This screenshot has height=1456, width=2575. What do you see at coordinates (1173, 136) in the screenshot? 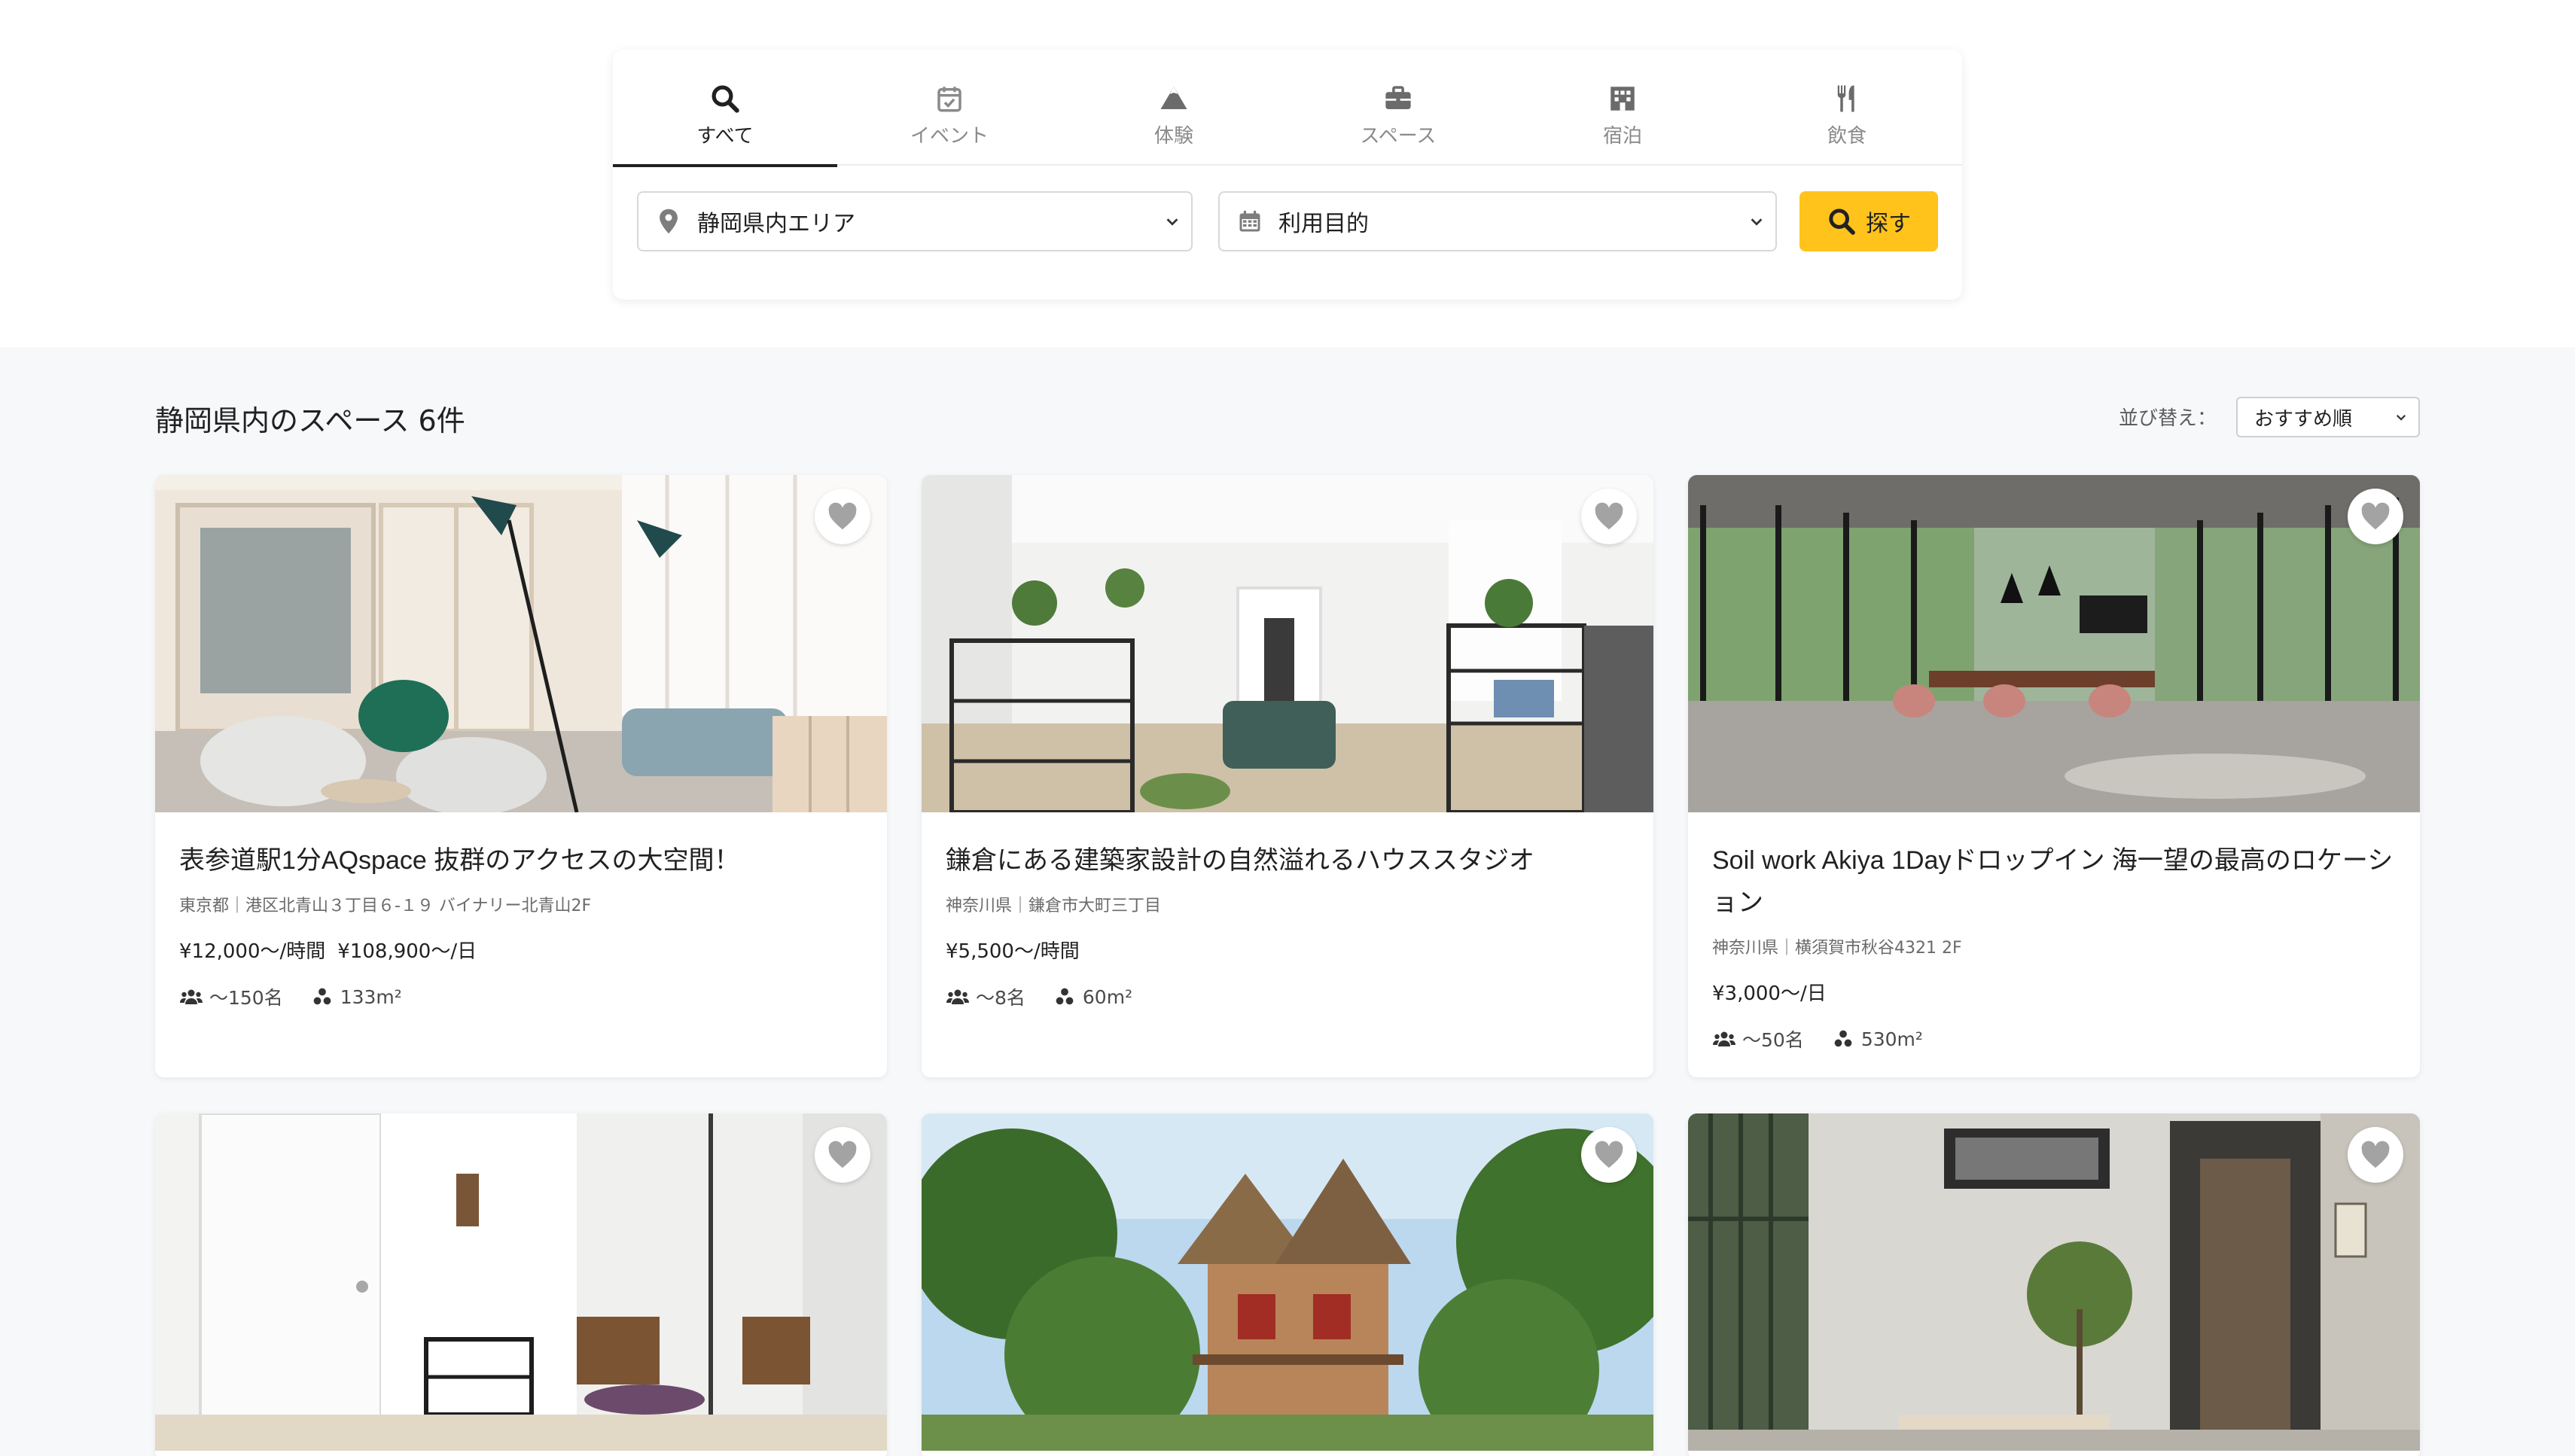
I see `tab-label: 体験` at bounding box center [1173, 136].